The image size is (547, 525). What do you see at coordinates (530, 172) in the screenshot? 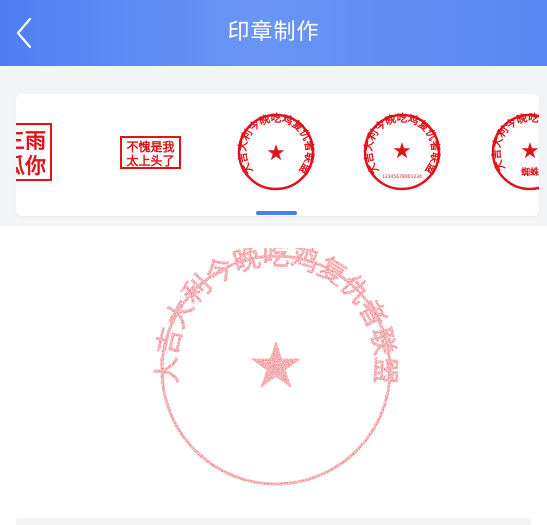
I see `round-stamp-3-bottom-text: 蜘蛛` at bounding box center [530, 172].